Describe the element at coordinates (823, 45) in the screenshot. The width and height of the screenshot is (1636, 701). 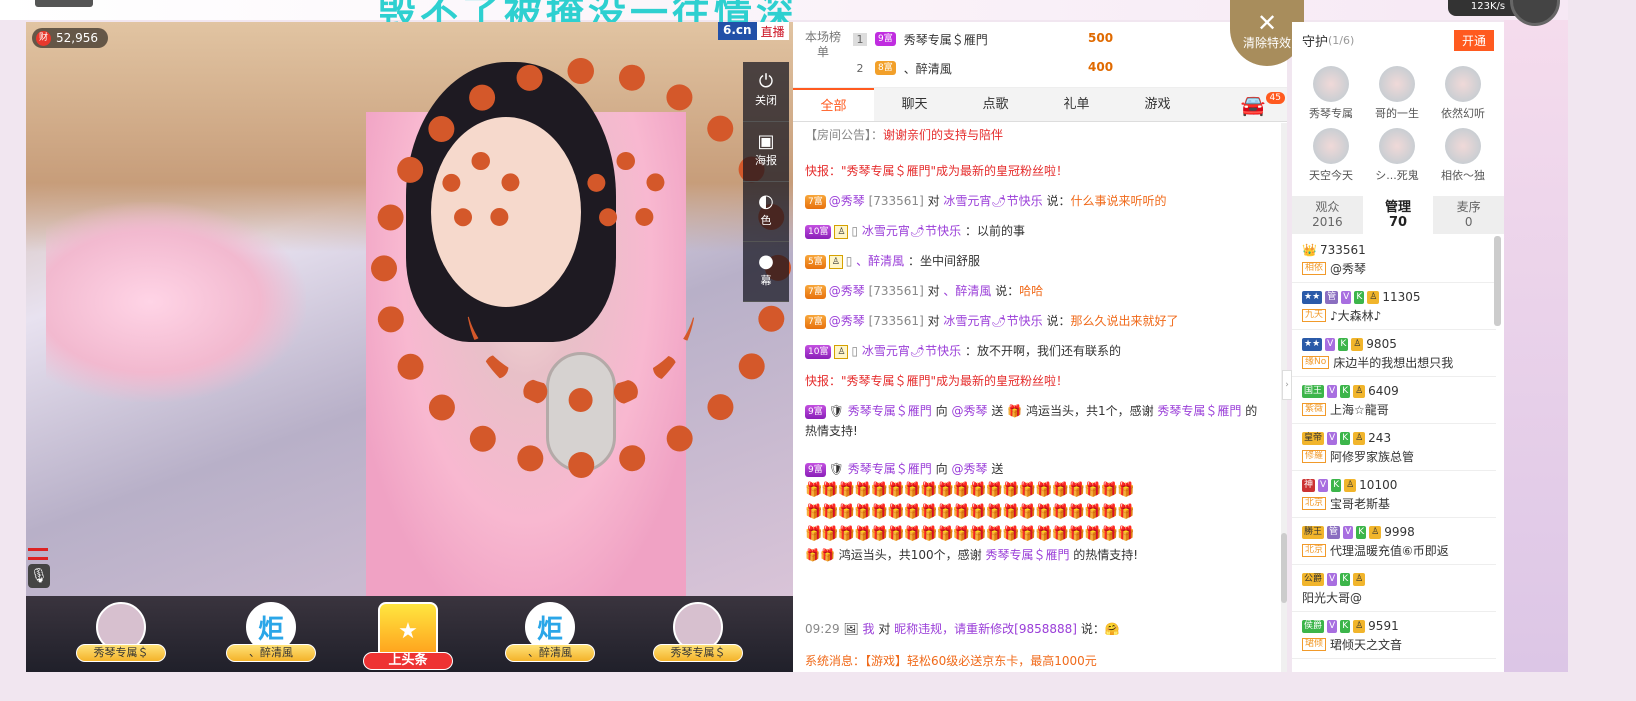
I see `rank-label: 本场榜单` at that location.